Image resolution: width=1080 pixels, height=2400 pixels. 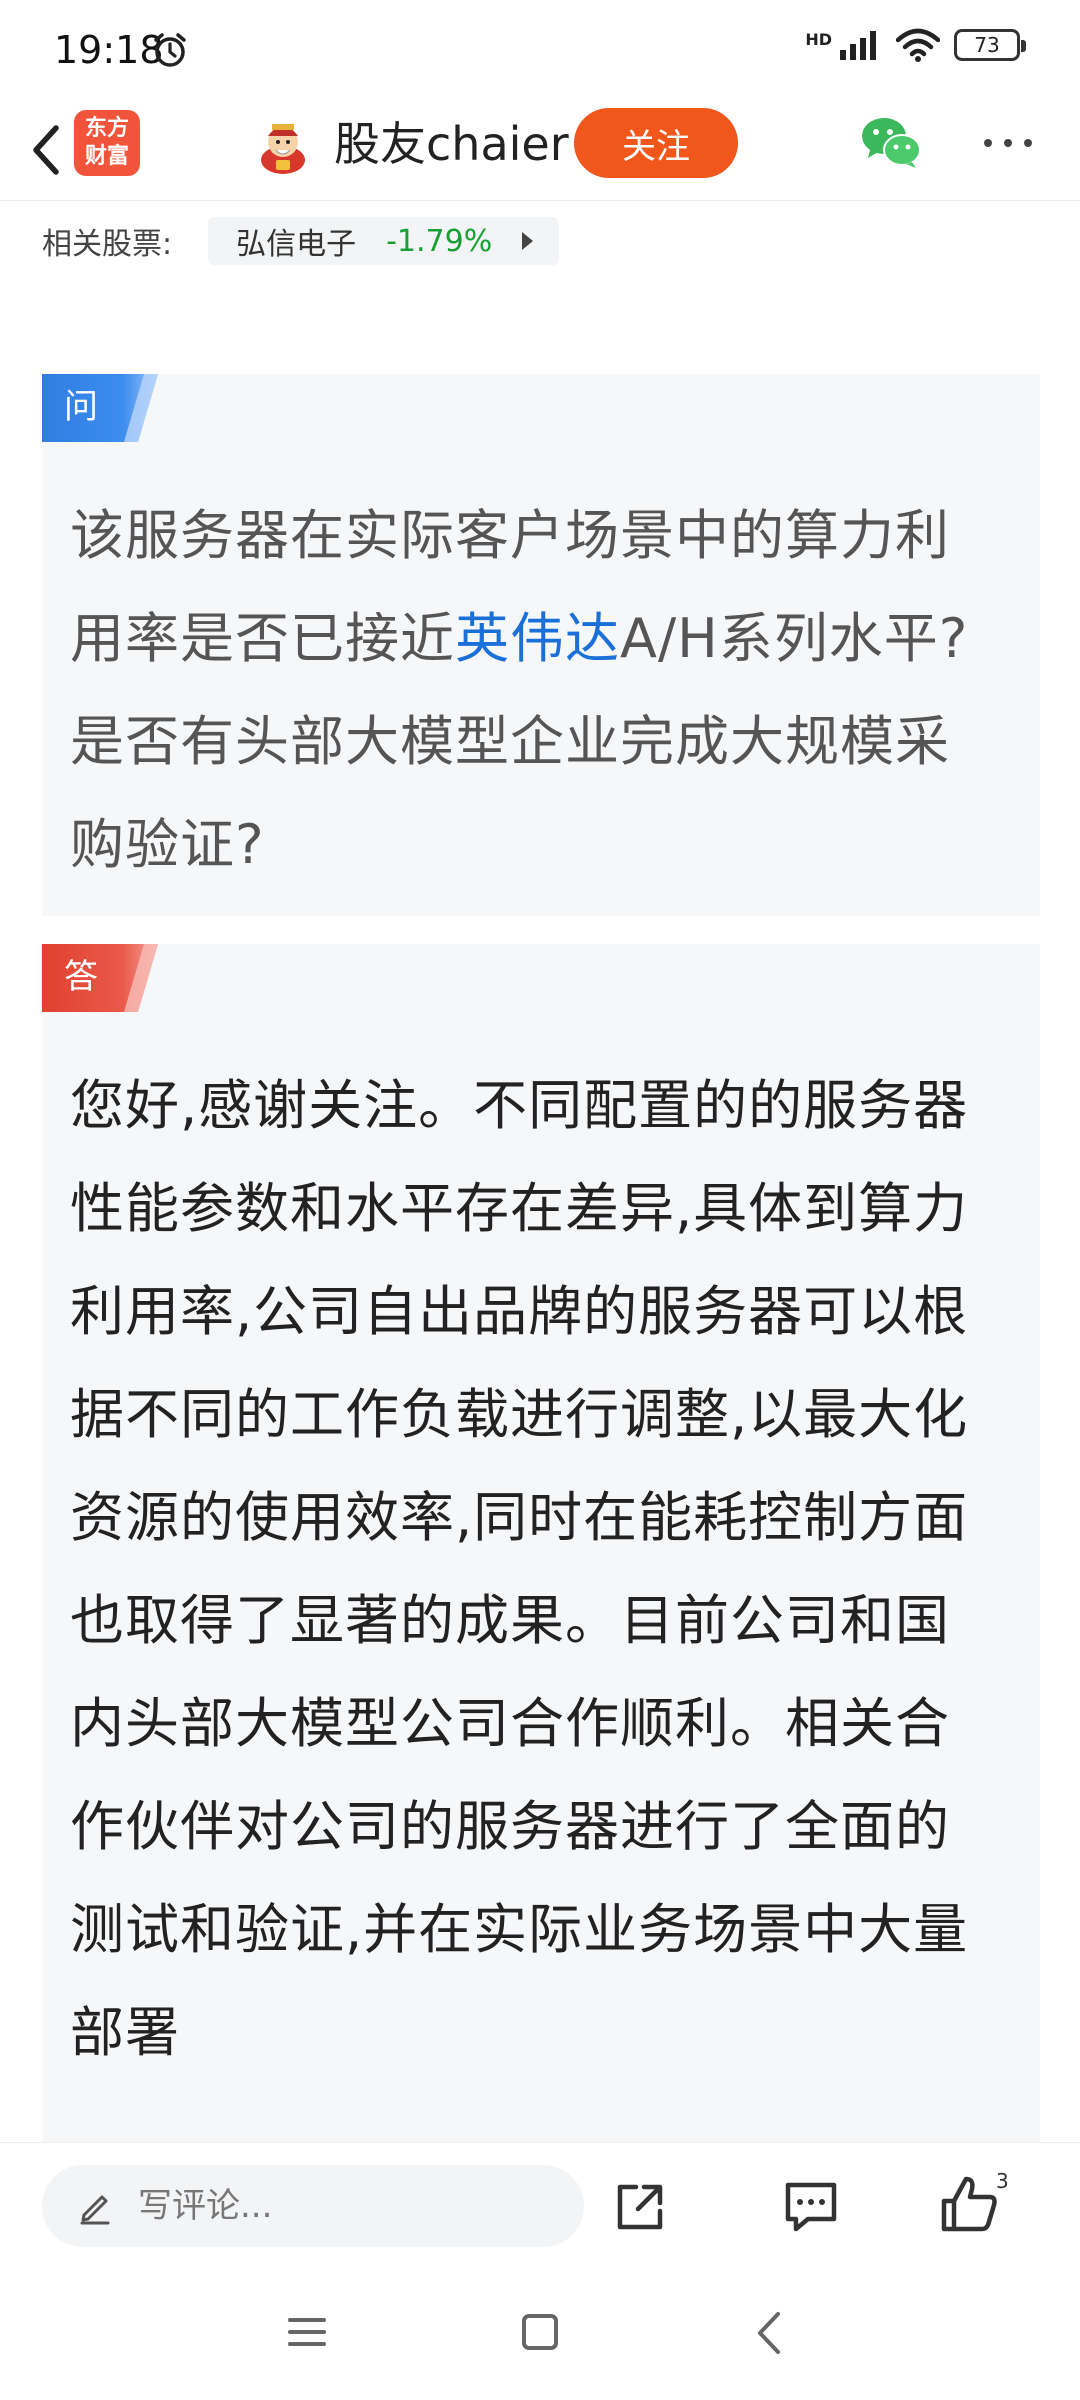 What do you see at coordinates (528, 241) in the screenshot?
I see `chevron-right-icon` at bounding box center [528, 241].